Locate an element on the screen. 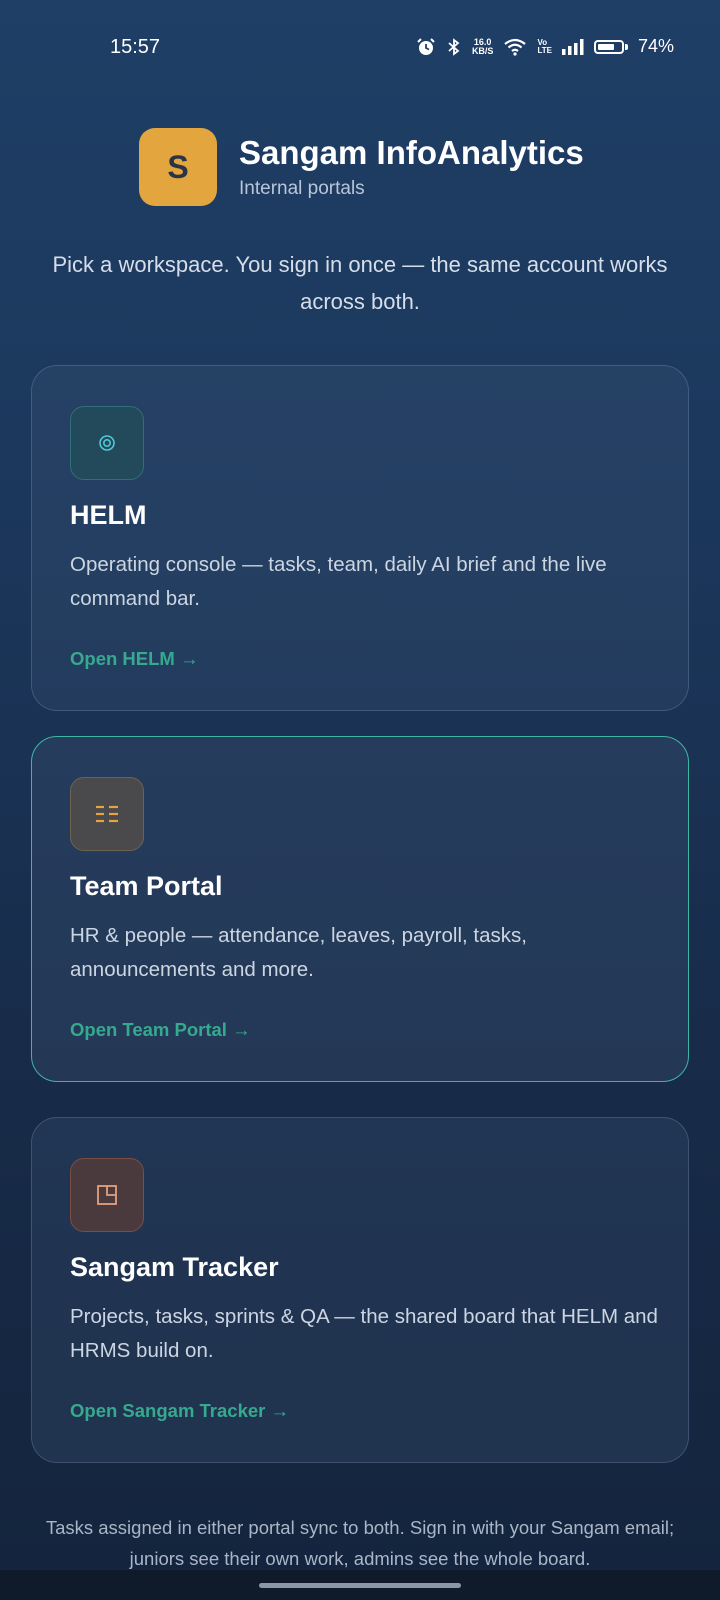 This screenshot has width=720, height=1600. status-icons: 16.0 KB/S Vo LTE 74% is located at coordinates (545, 46).